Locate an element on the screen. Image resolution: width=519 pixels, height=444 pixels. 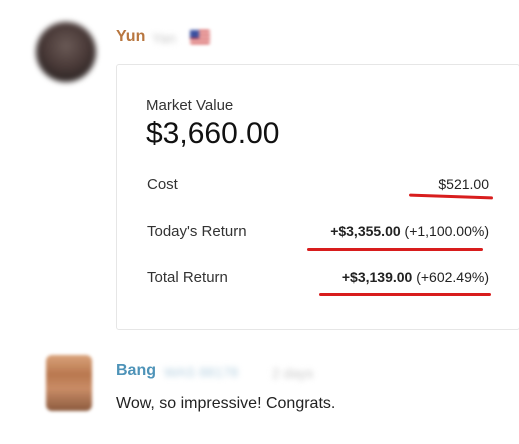
total-return-pct: (+602.49%) is located at coordinates (452, 277).